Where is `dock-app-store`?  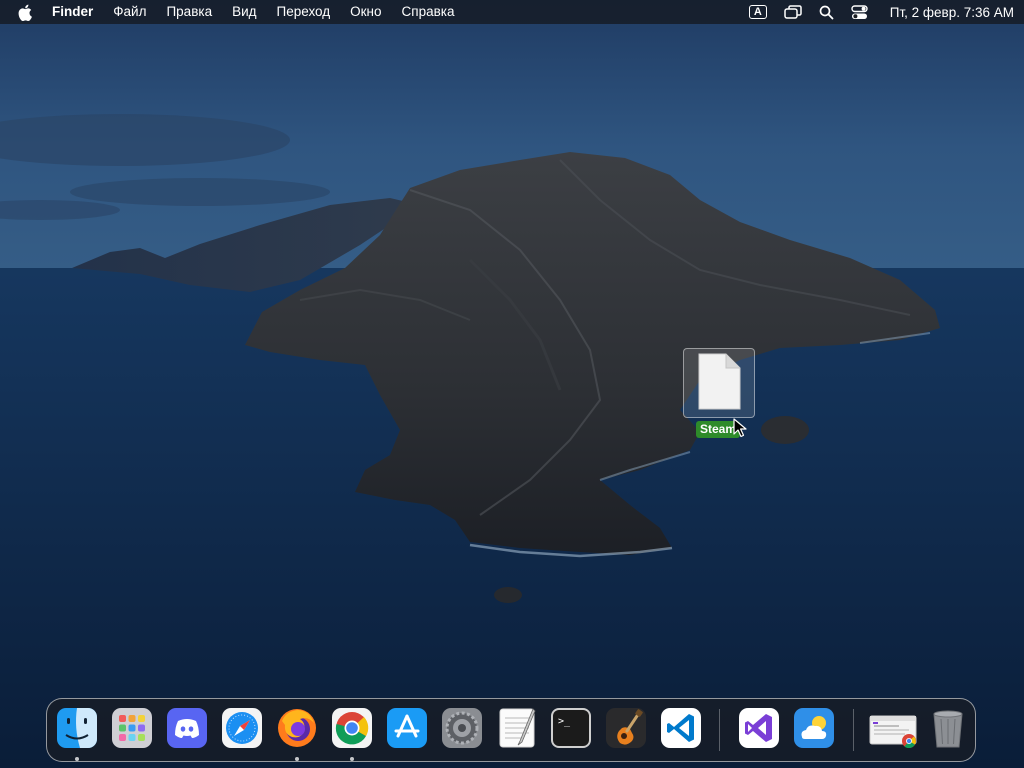
dock-app-store is located at coordinates (407, 728).